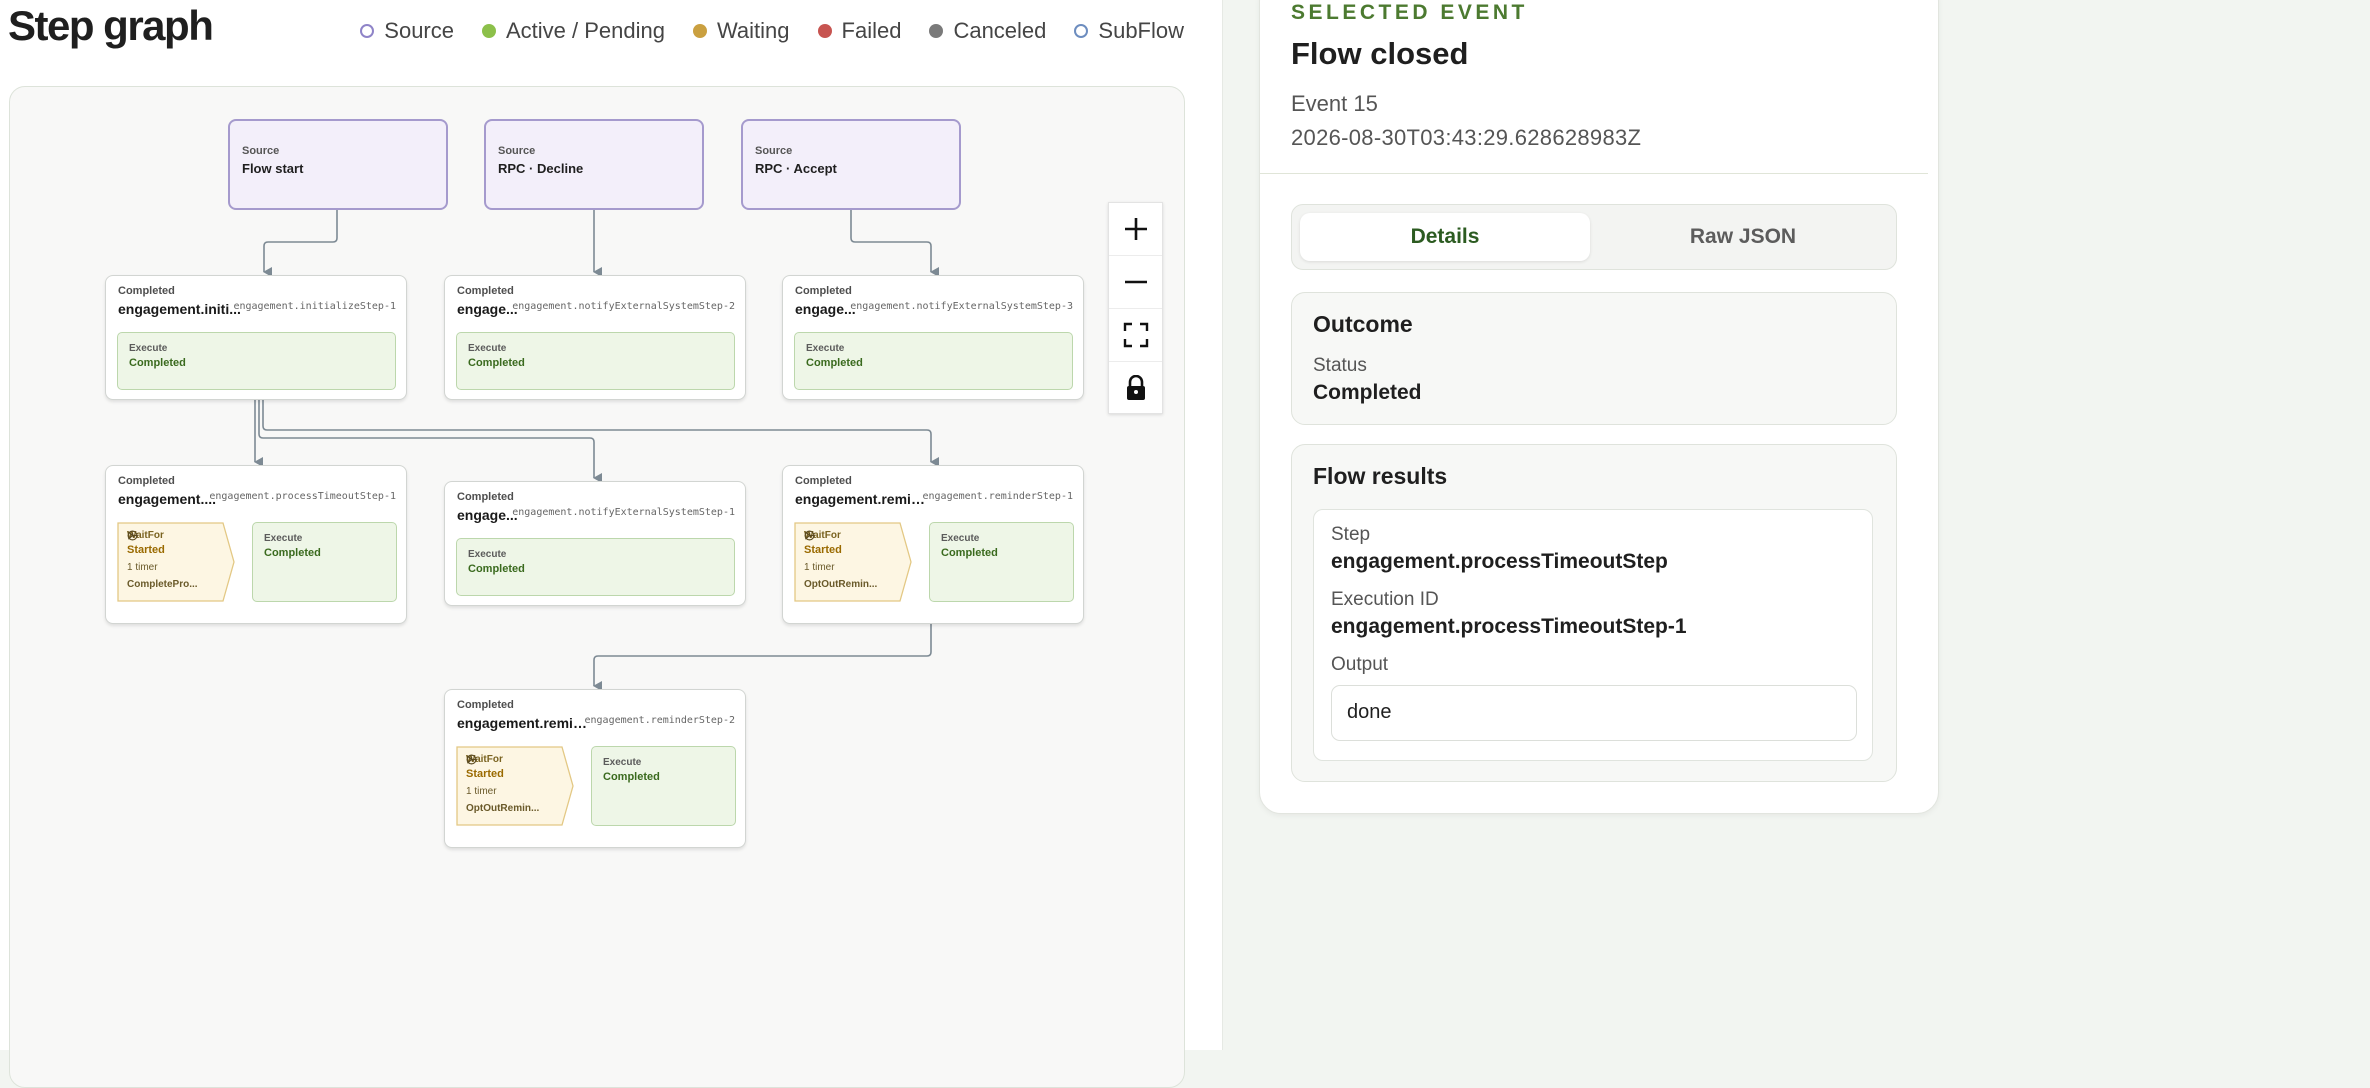  Describe the element at coordinates (961, 306) in the screenshot. I see `step-execution-id: engagement.notifyExternalSystemStep-3` at that location.